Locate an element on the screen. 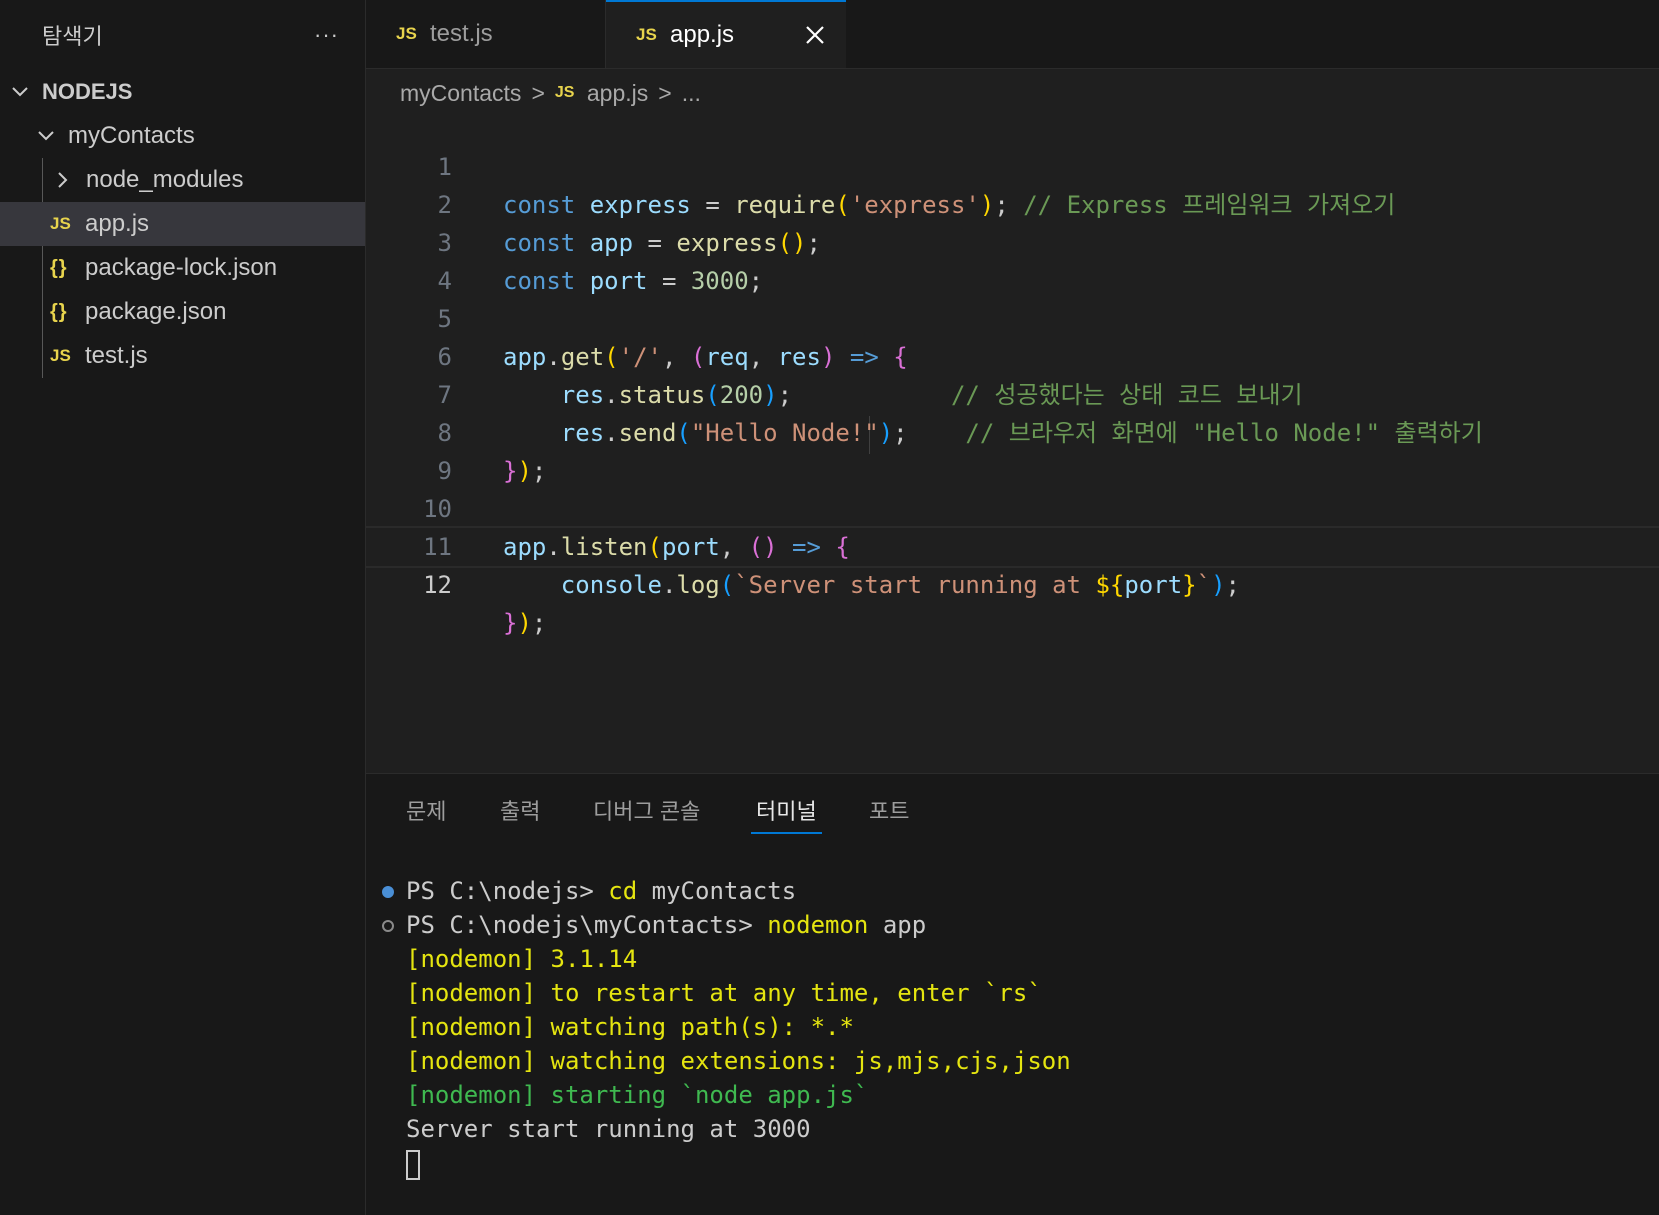  code-line: 9 is located at coordinates (1012, 449).